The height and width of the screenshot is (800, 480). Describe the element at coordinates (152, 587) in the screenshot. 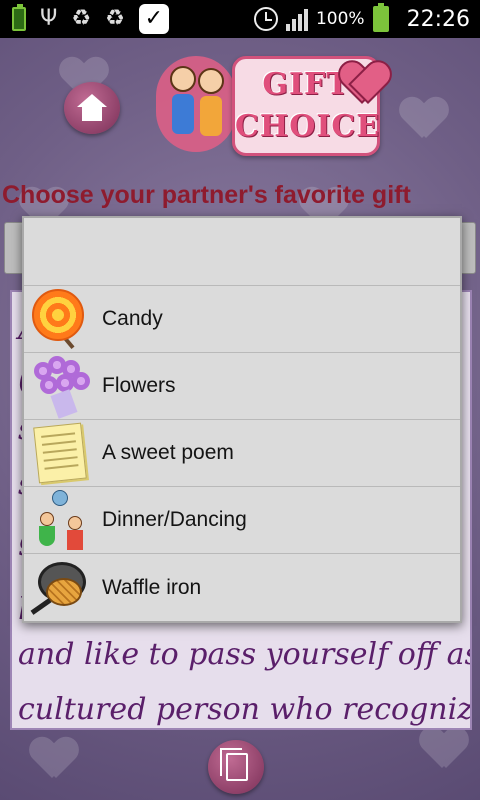

I see `option-label: Waffle iron` at that location.